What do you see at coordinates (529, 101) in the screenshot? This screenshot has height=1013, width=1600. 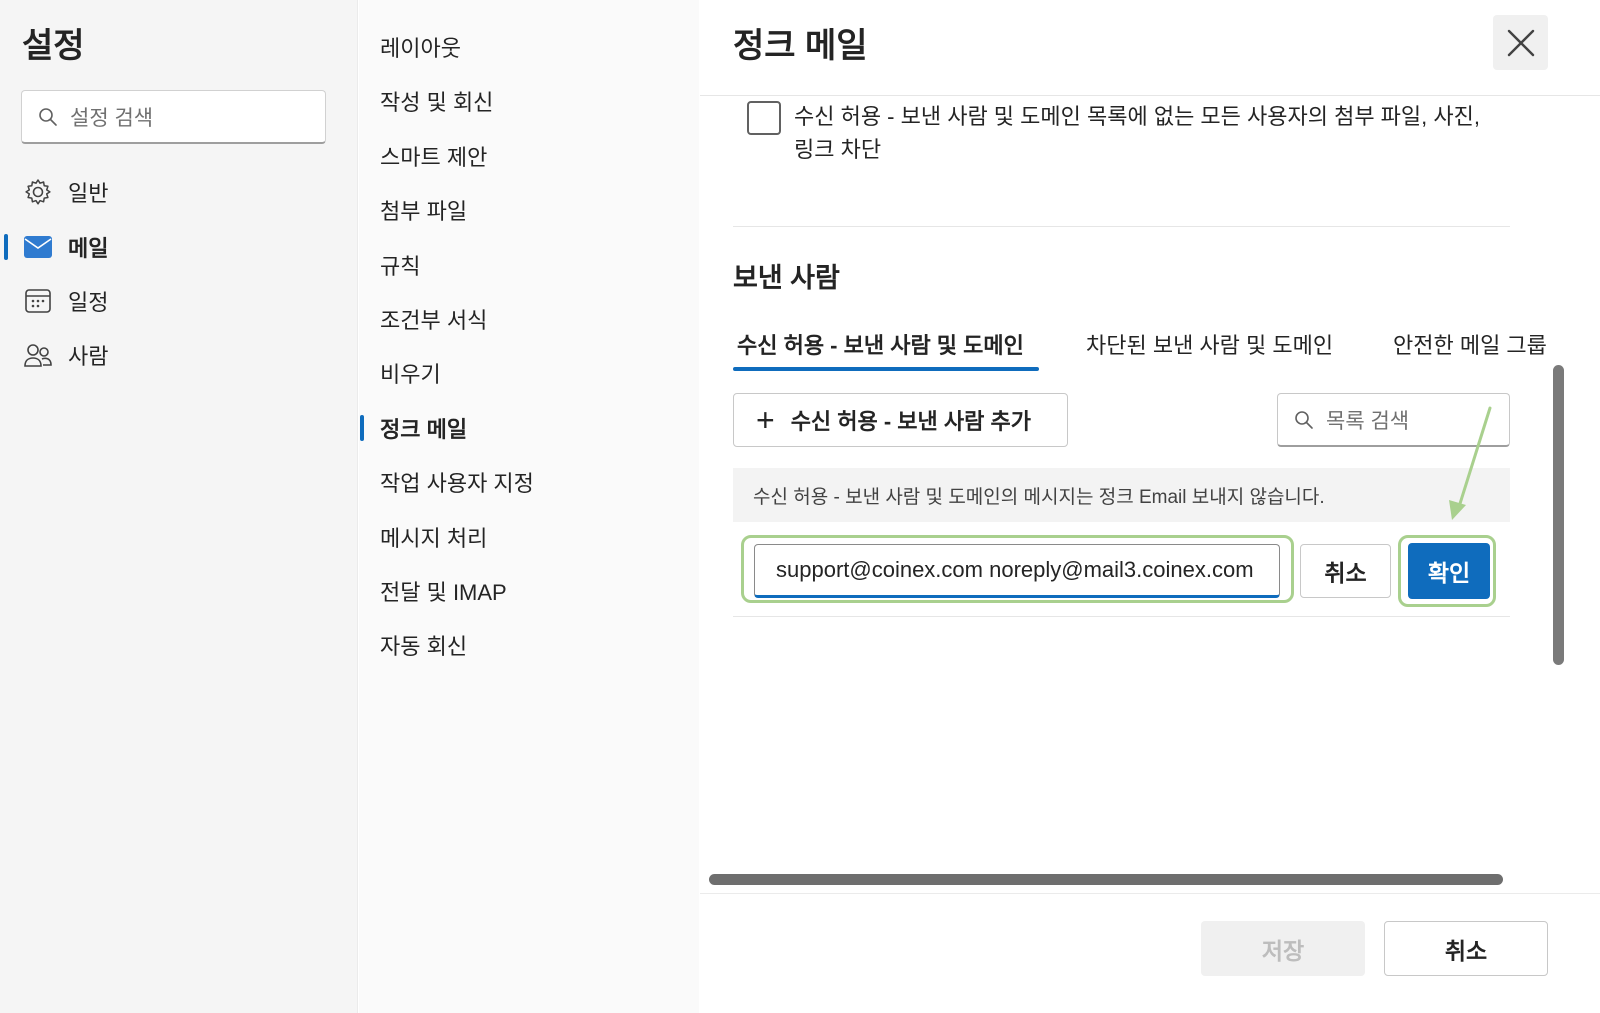 I see `submenu-item-compose: 작성 및 회신` at bounding box center [529, 101].